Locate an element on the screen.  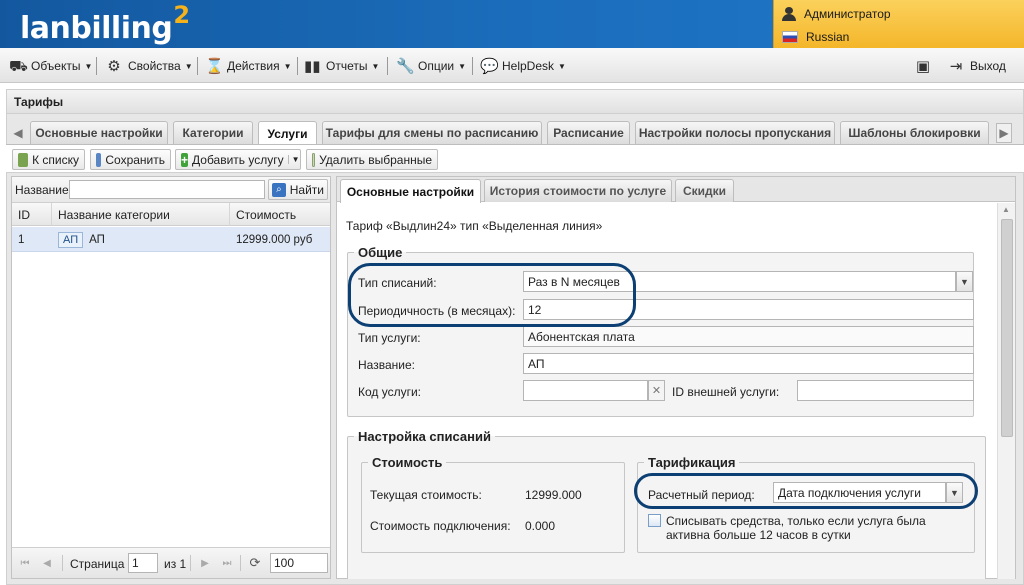
table-row: 1 АП АП 12999.000 руб is located at coordinates (171, 239).